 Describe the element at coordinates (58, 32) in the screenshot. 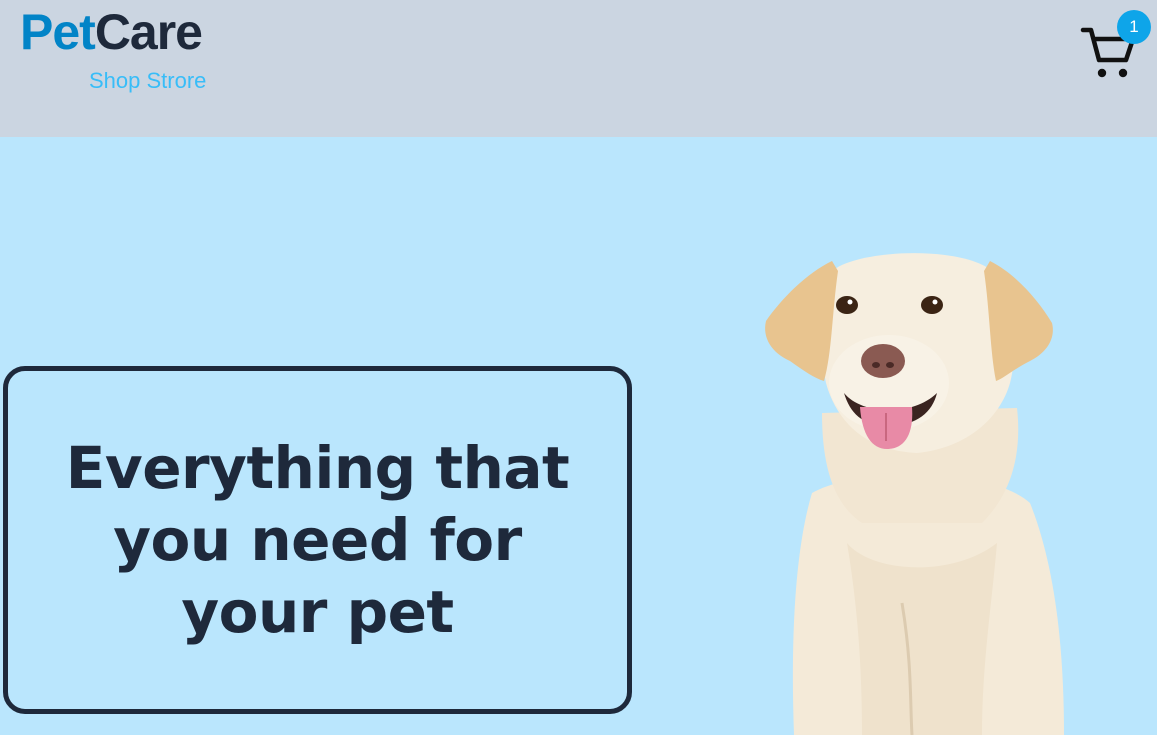

I see `brand-title-pet: Pet` at that location.